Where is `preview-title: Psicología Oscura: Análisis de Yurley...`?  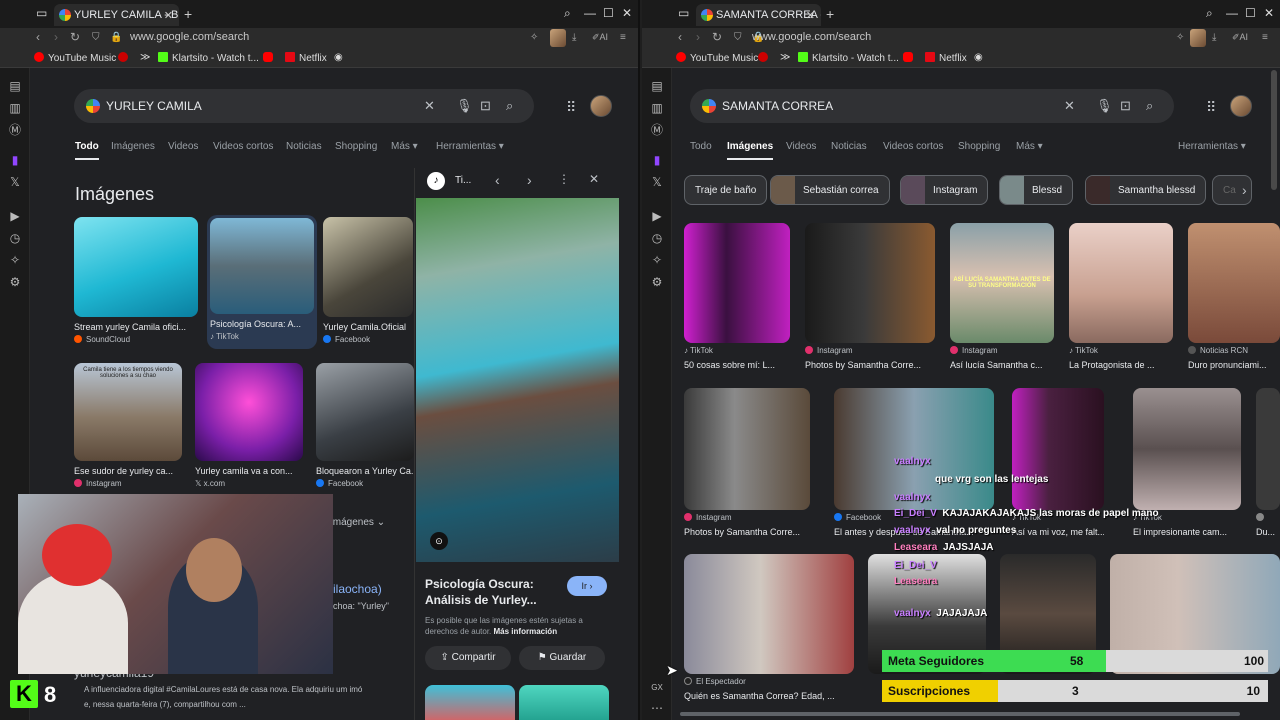 preview-title: Psicología Oscura: Análisis de Yurley... is located at coordinates (485, 592).